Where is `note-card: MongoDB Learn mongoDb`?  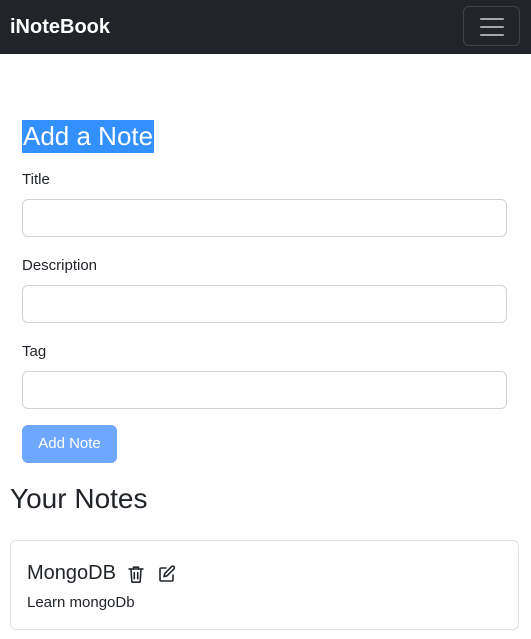
note-card: MongoDB Learn mongoDb is located at coordinates (264, 585).